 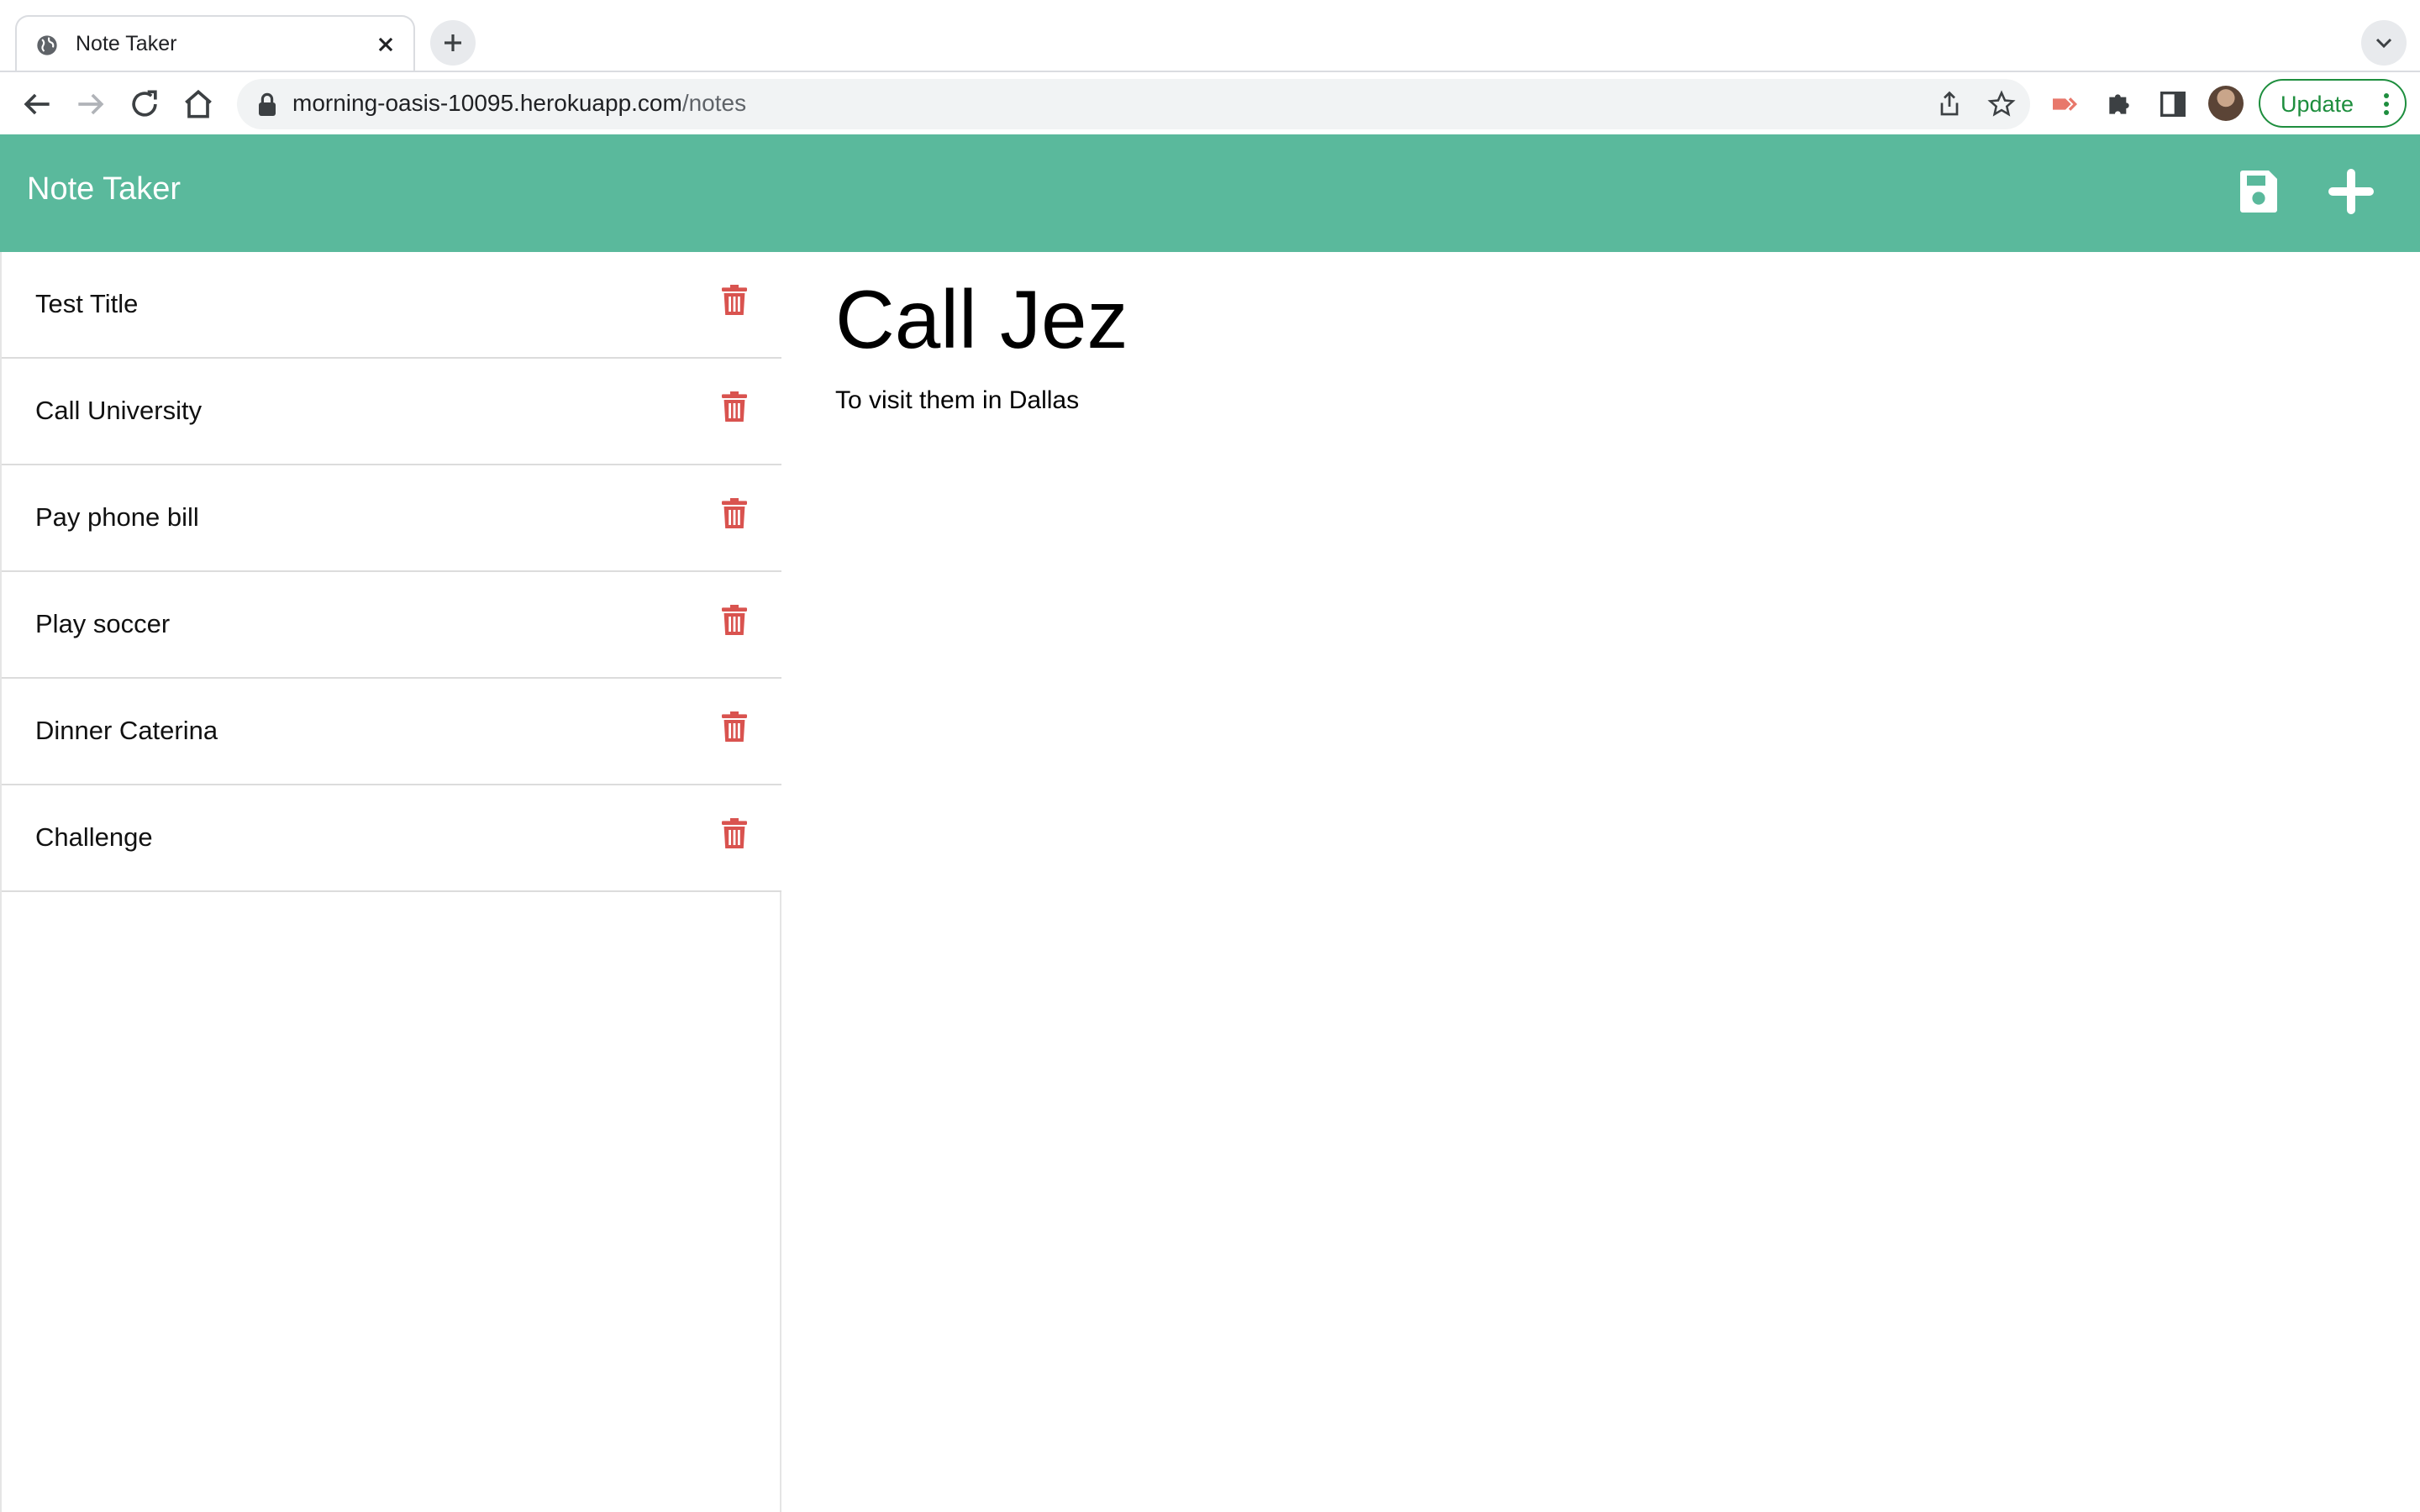 What do you see at coordinates (1210, 193) in the screenshot?
I see `app-navbar: Note Taker` at bounding box center [1210, 193].